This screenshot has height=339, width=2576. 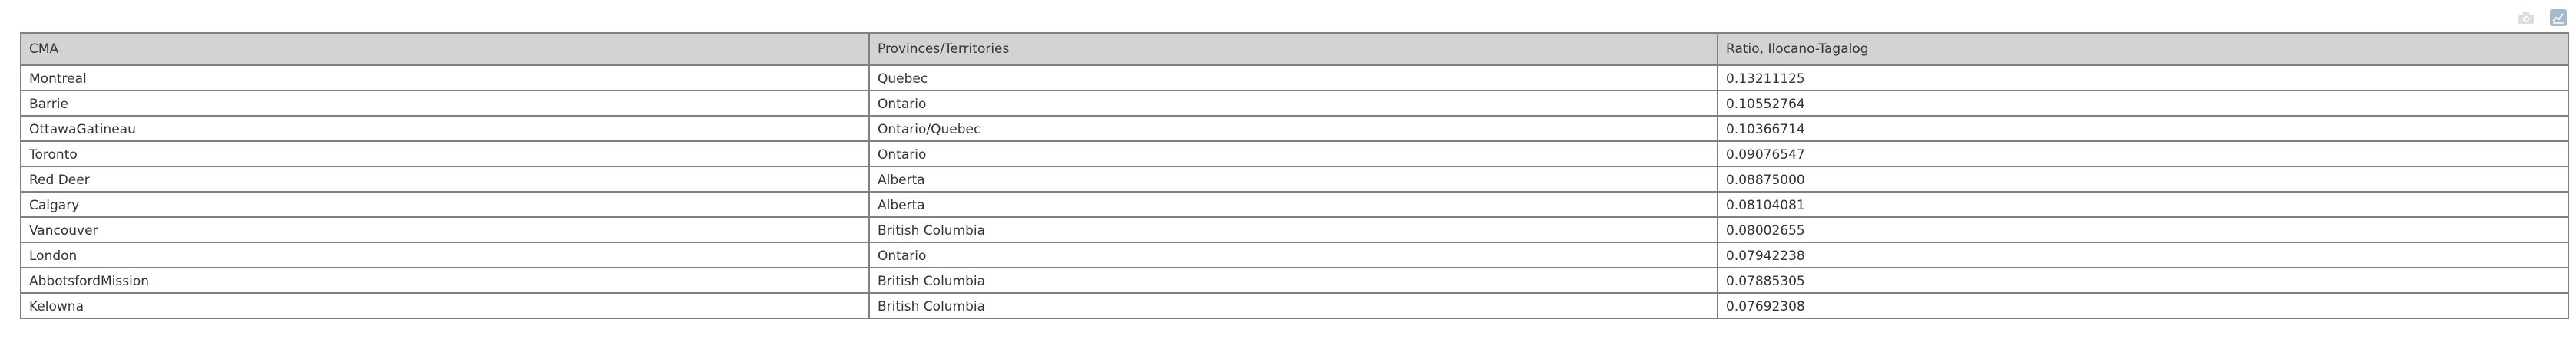 I want to click on column-header-provinces: Provinces/Territories, so click(x=1293, y=49).